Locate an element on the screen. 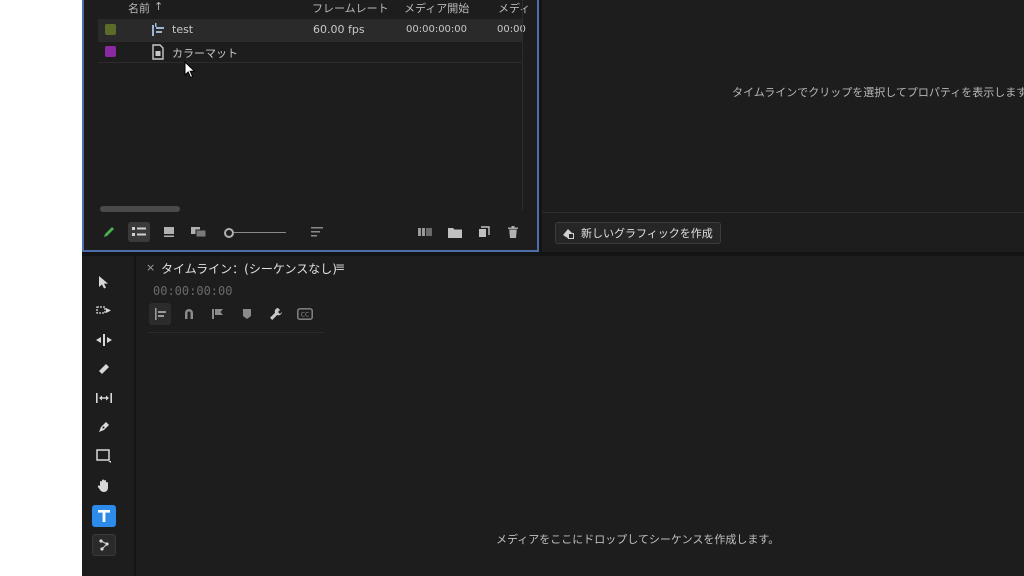 The width and height of the screenshot is (1024, 576). new-bin-icon is located at coordinates (455, 232).